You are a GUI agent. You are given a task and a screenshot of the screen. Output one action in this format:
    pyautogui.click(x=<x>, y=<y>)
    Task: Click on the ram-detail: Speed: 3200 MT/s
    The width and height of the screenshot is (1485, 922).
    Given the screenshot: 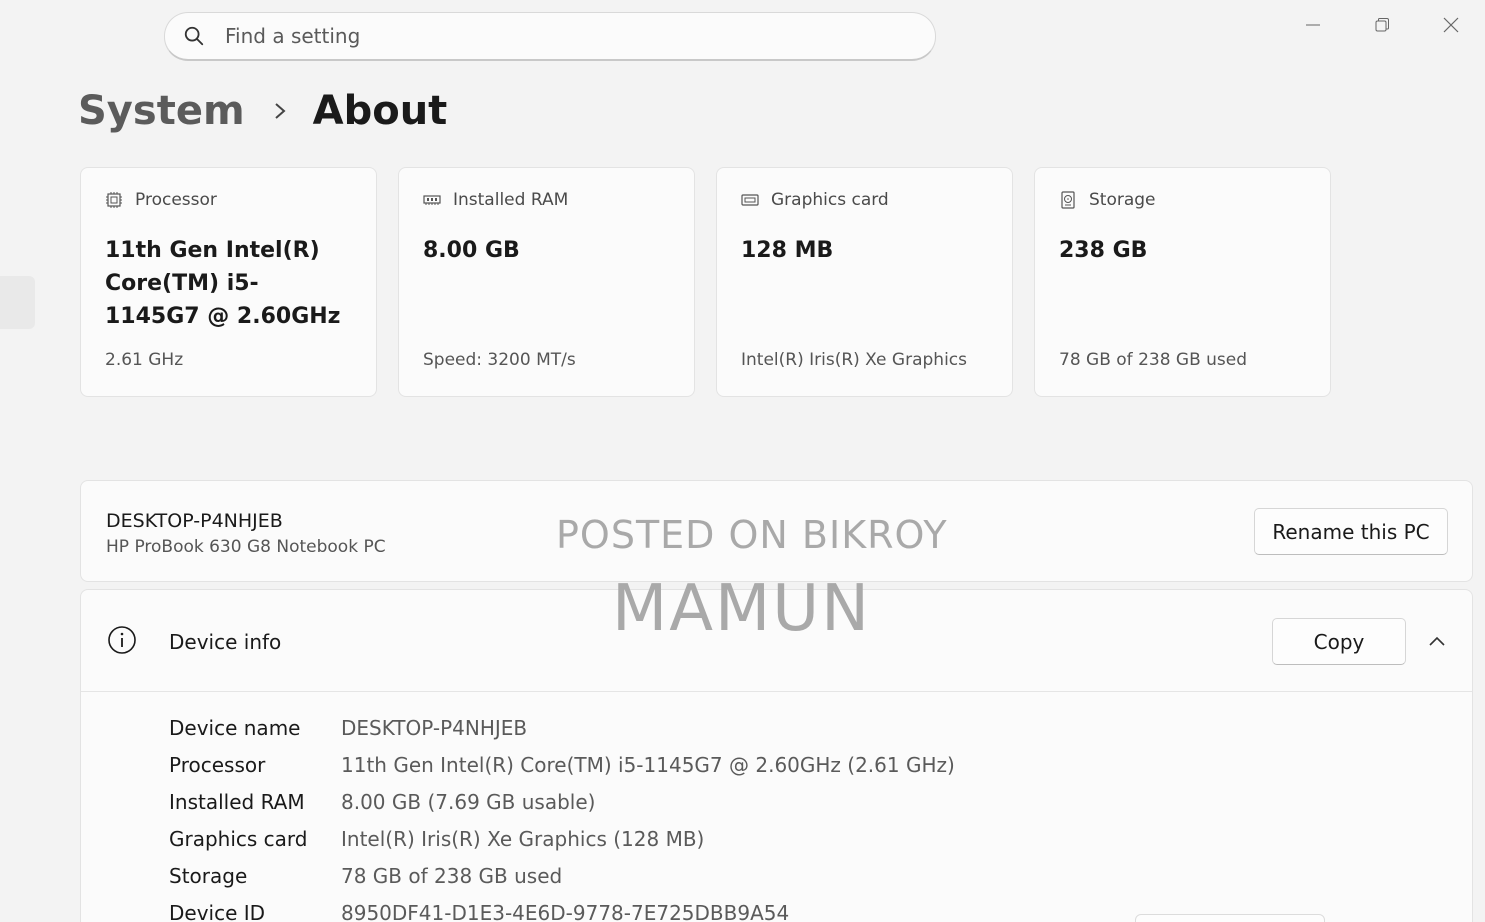 What is the action you would take?
    pyautogui.click(x=499, y=360)
    